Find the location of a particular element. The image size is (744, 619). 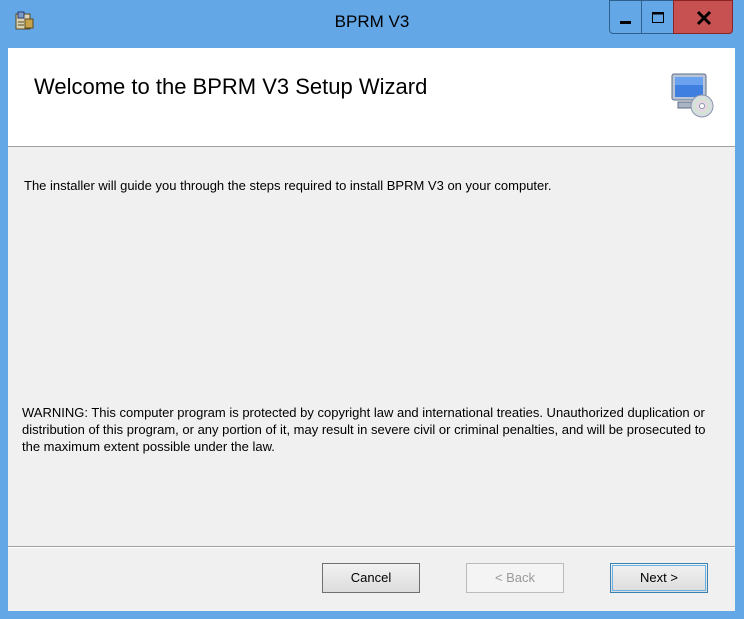

minimize-icon is located at coordinates (625, 22).